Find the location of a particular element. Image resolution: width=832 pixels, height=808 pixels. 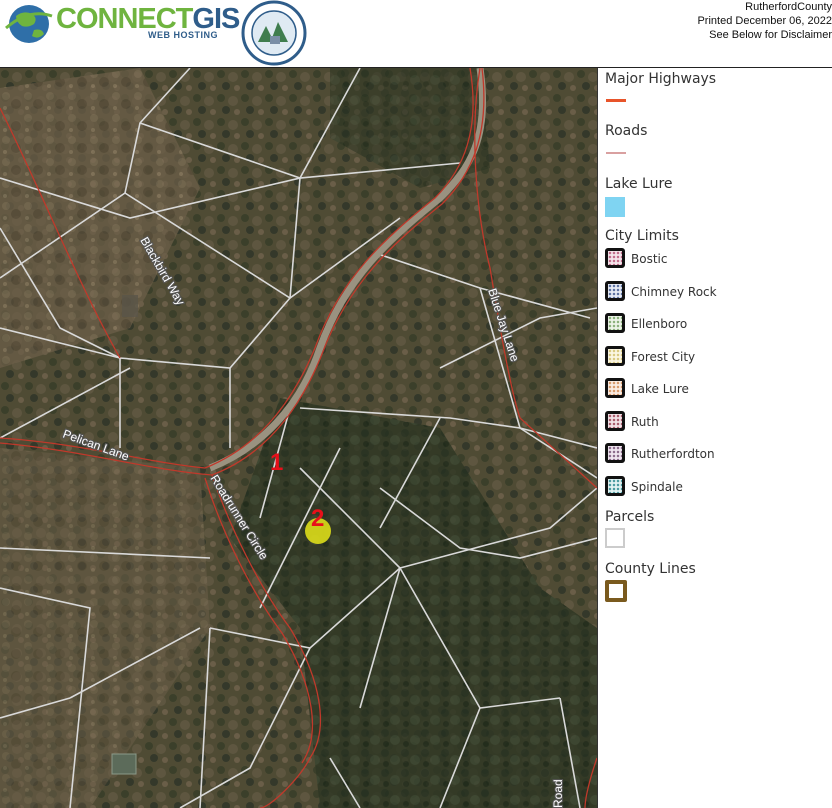

globe-logo-icon is located at coordinates (29, 24).